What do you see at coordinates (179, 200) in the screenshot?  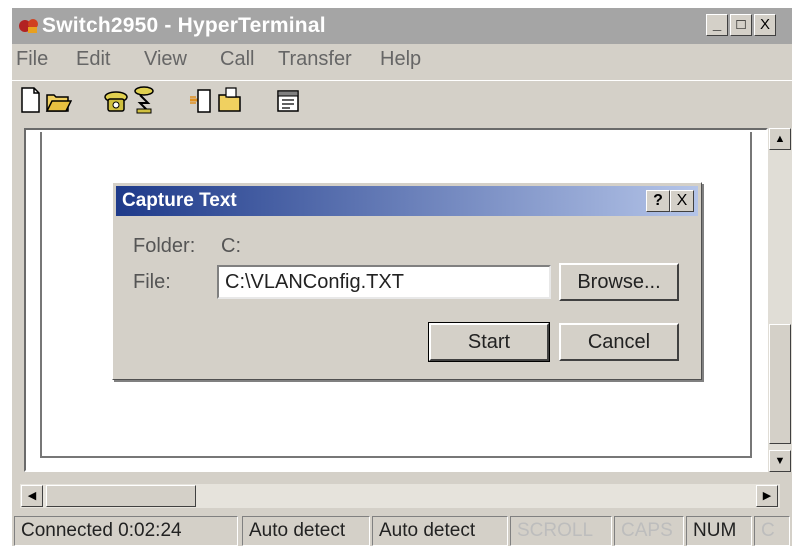 I see `dialog-title: Capture Text` at bounding box center [179, 200].